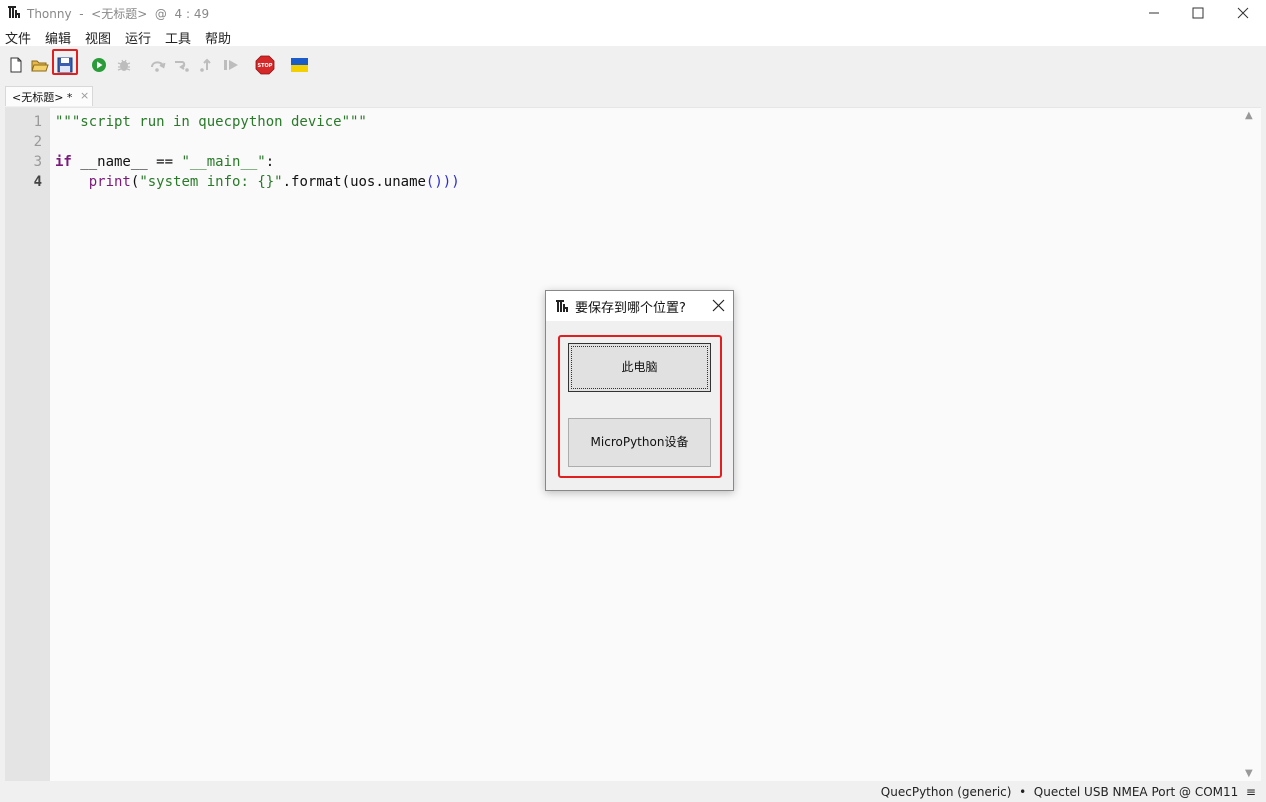 The image size is (1266, 802). What do you see at coordinates (1249, 773) in the screenshot?
I see `scroll-down-icon: ▼` at bounding box center [1249, 773].